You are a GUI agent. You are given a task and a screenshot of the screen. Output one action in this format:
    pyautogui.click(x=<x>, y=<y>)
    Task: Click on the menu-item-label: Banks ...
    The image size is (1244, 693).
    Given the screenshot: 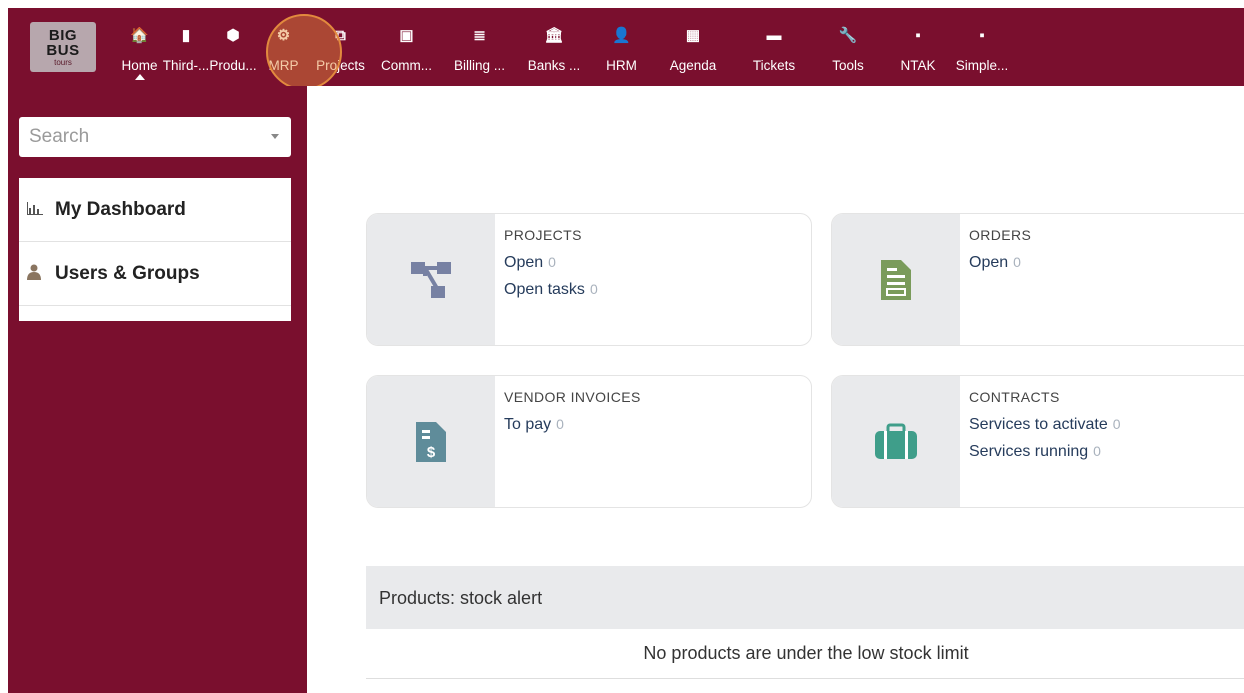 What is the action you would take?
    pyautogui.click(x=554, y=65)
    